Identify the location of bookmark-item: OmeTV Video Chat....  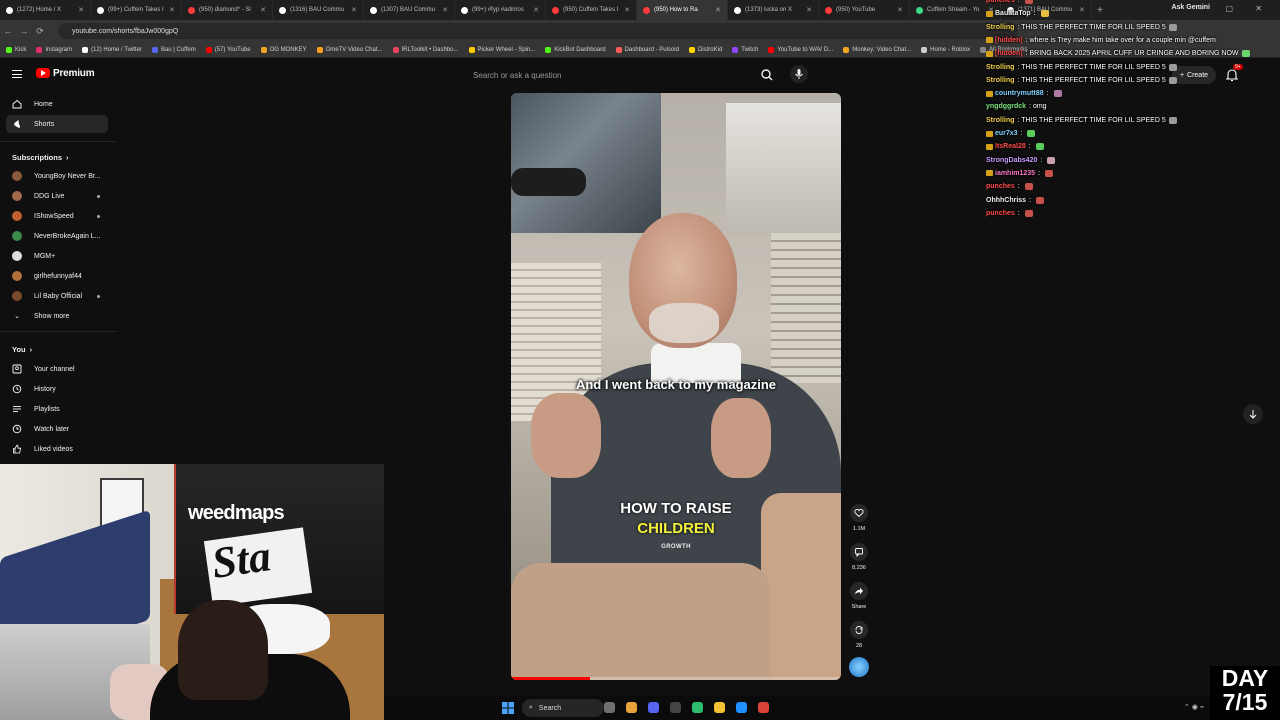
(349, 49).